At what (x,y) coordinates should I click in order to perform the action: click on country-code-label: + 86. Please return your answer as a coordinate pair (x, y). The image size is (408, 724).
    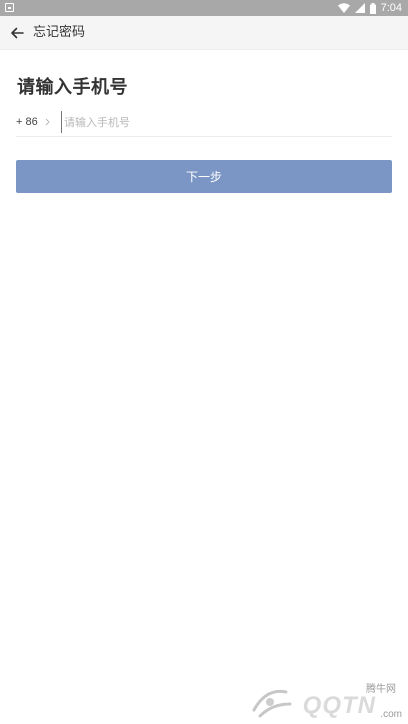
    Looking at the image, I should click on (27, 122).